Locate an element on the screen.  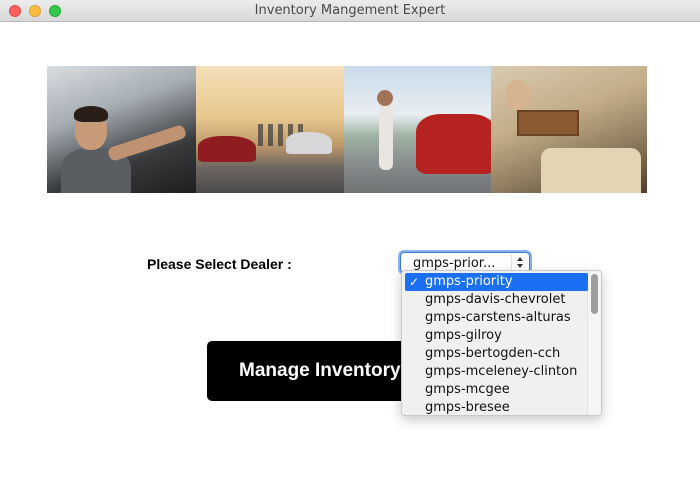
trunk-produce-photo is located at coordinates (569, 129).